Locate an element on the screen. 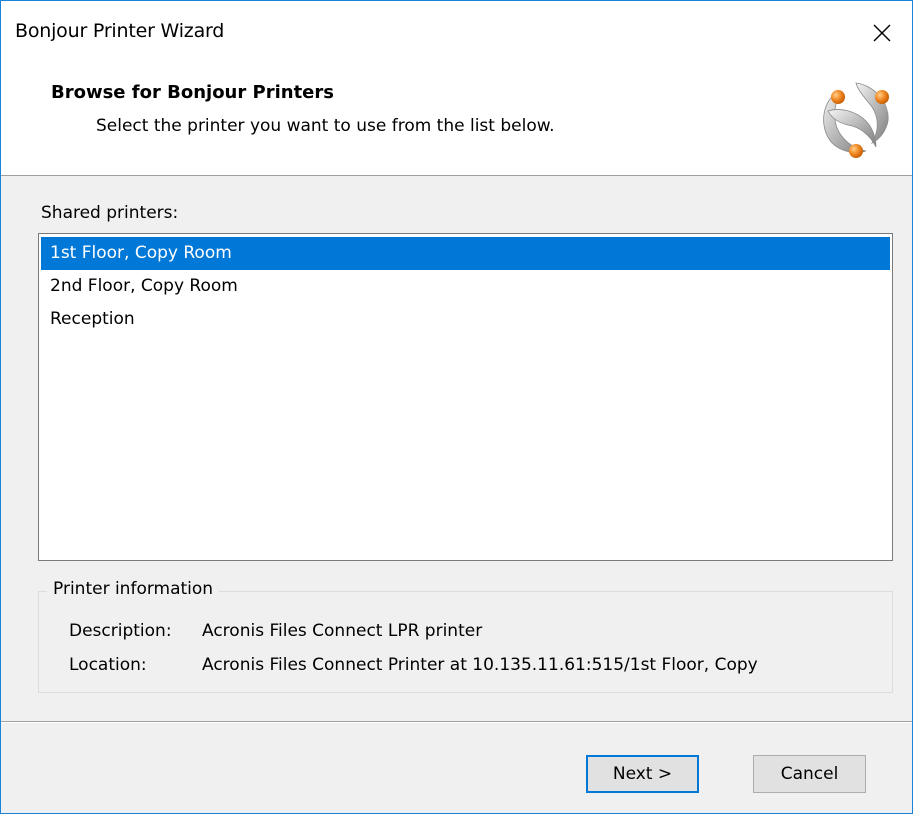 Image resolution: width=913 pixels, height=814 pixels. close-icon is located at coordinates (882, 33).